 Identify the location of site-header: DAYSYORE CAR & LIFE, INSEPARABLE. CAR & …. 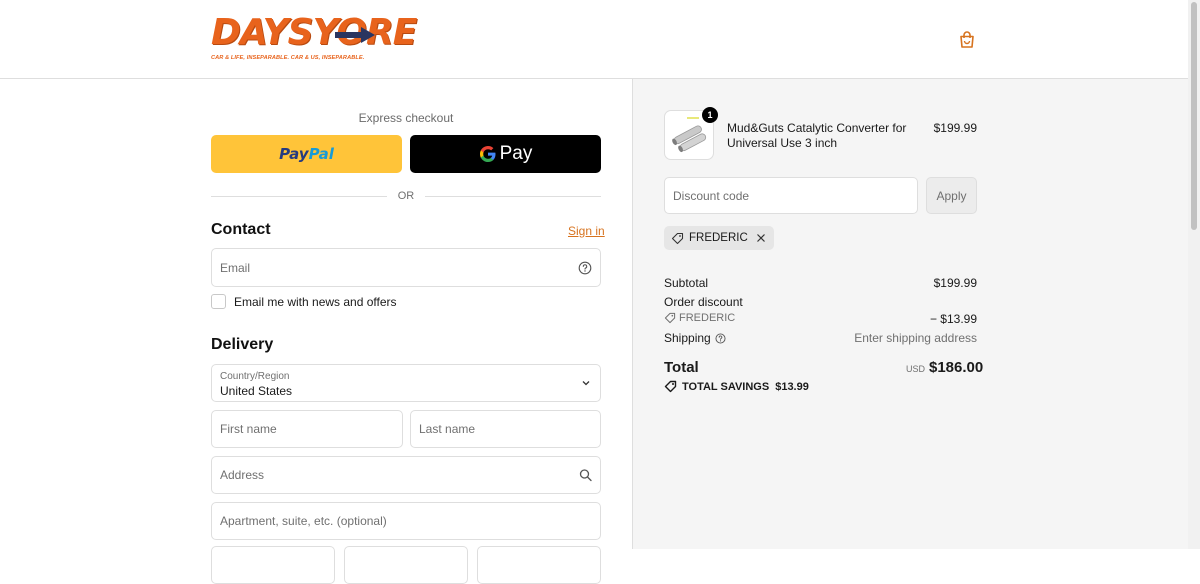
(594, 39).